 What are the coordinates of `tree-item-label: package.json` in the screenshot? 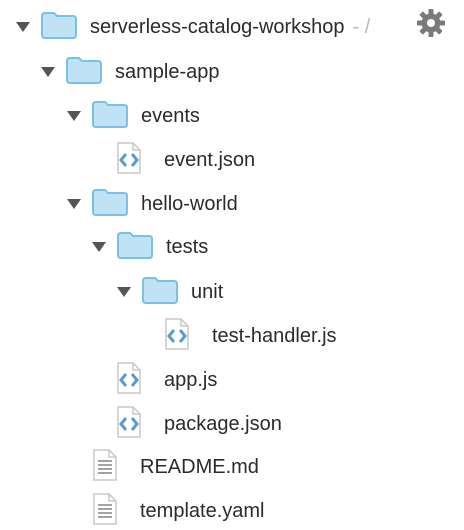 It's located at (223, 424).